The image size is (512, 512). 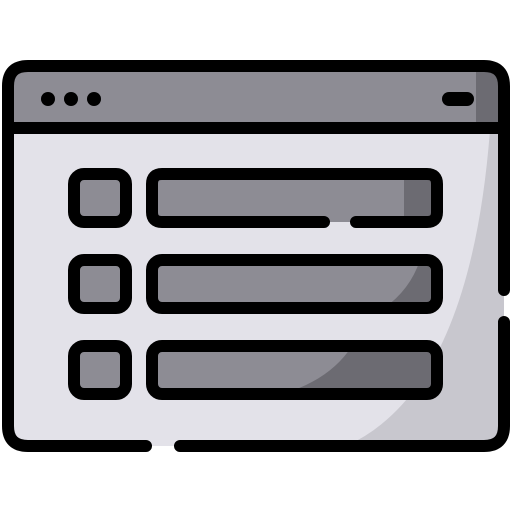 I want to click on window-controls, so click(x=71, y=99).